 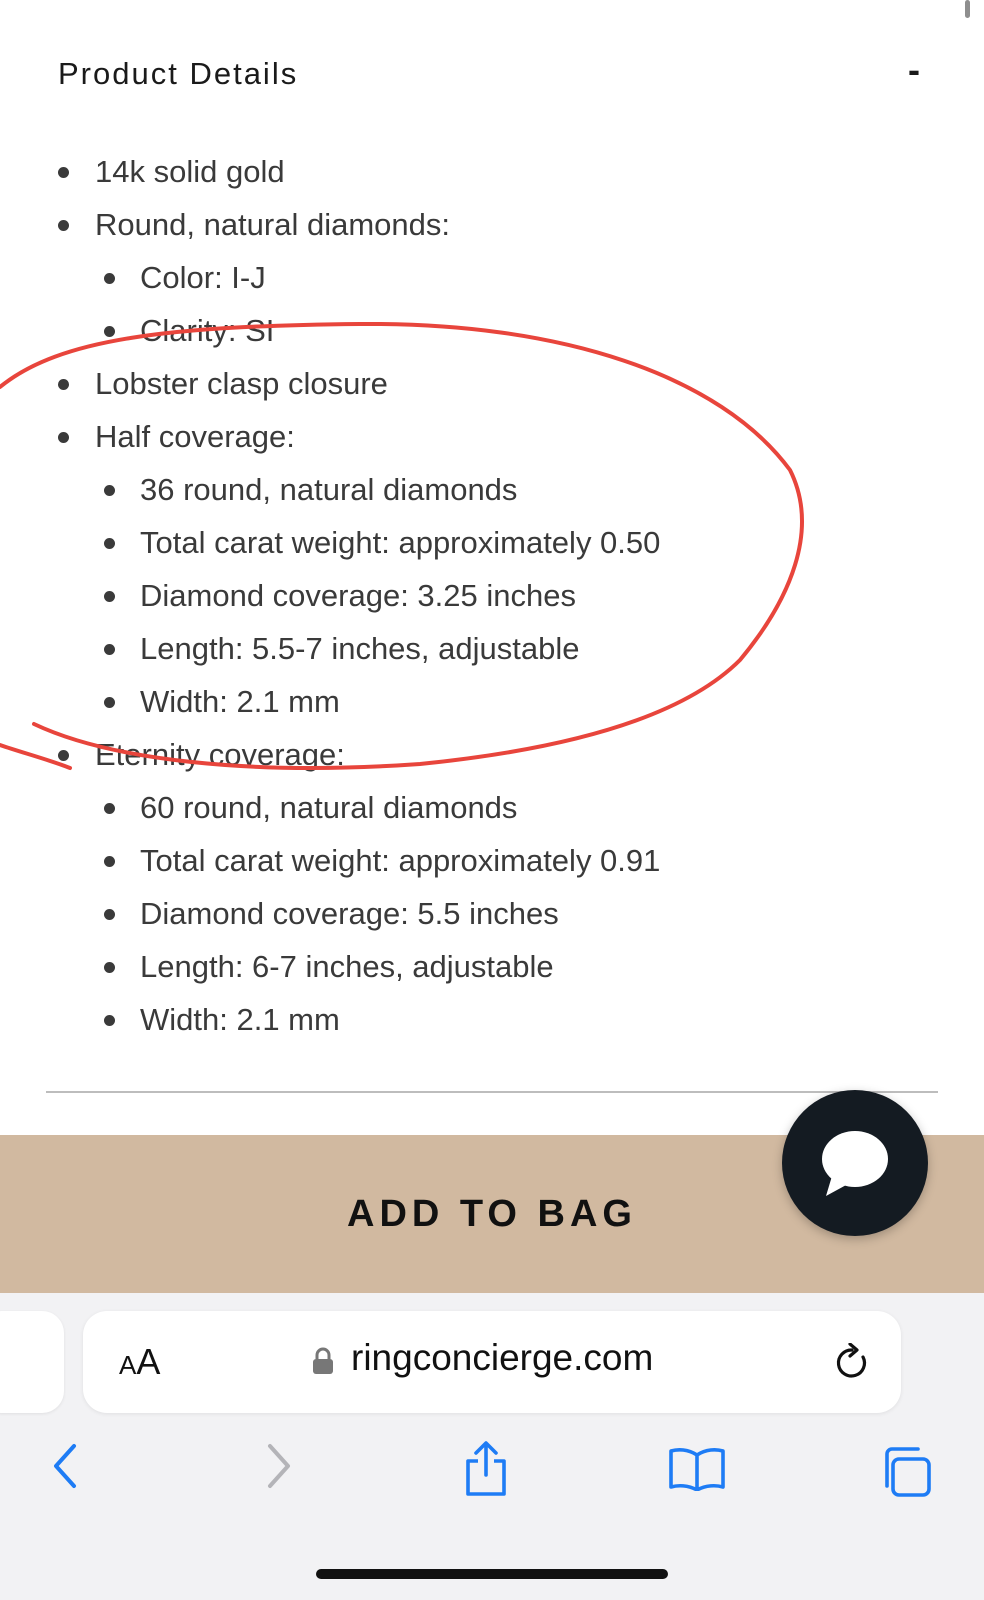 What do you see at coordinates (190, 171) in the screenshot?
I see `detail-text: 14k solid gold` at bounding box center [190, 171].